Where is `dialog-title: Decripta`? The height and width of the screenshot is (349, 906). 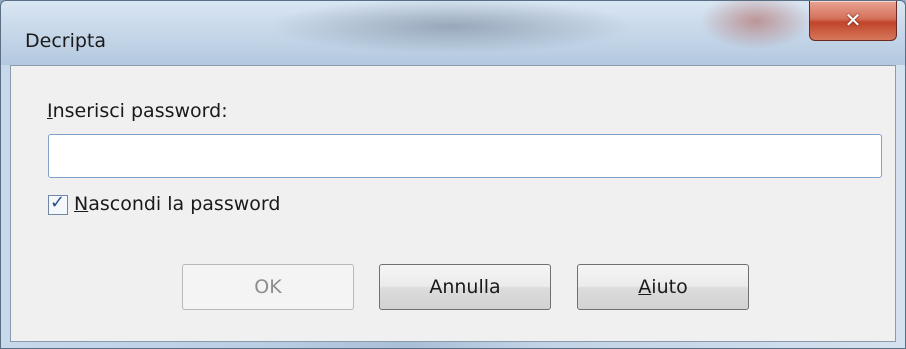
dialog-title: Decripta is located at coordinates (66, 41).